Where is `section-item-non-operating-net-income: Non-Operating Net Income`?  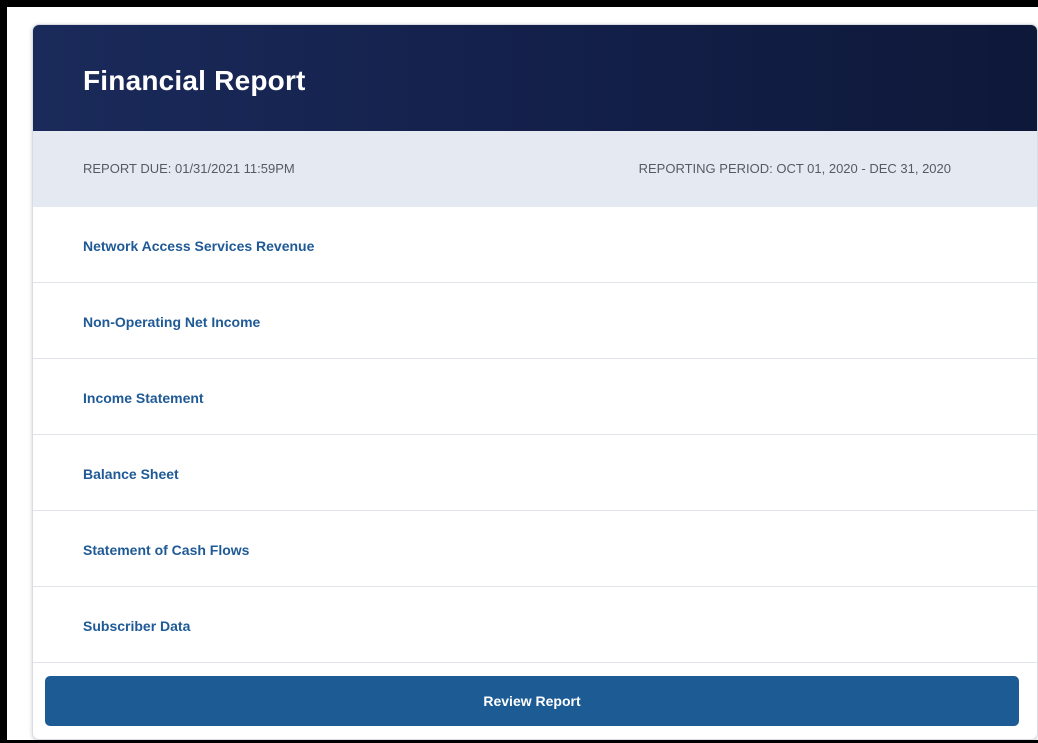 section-item-non-operating-net-income: Non-Operating Net Income is located at coordinates (535, 321).